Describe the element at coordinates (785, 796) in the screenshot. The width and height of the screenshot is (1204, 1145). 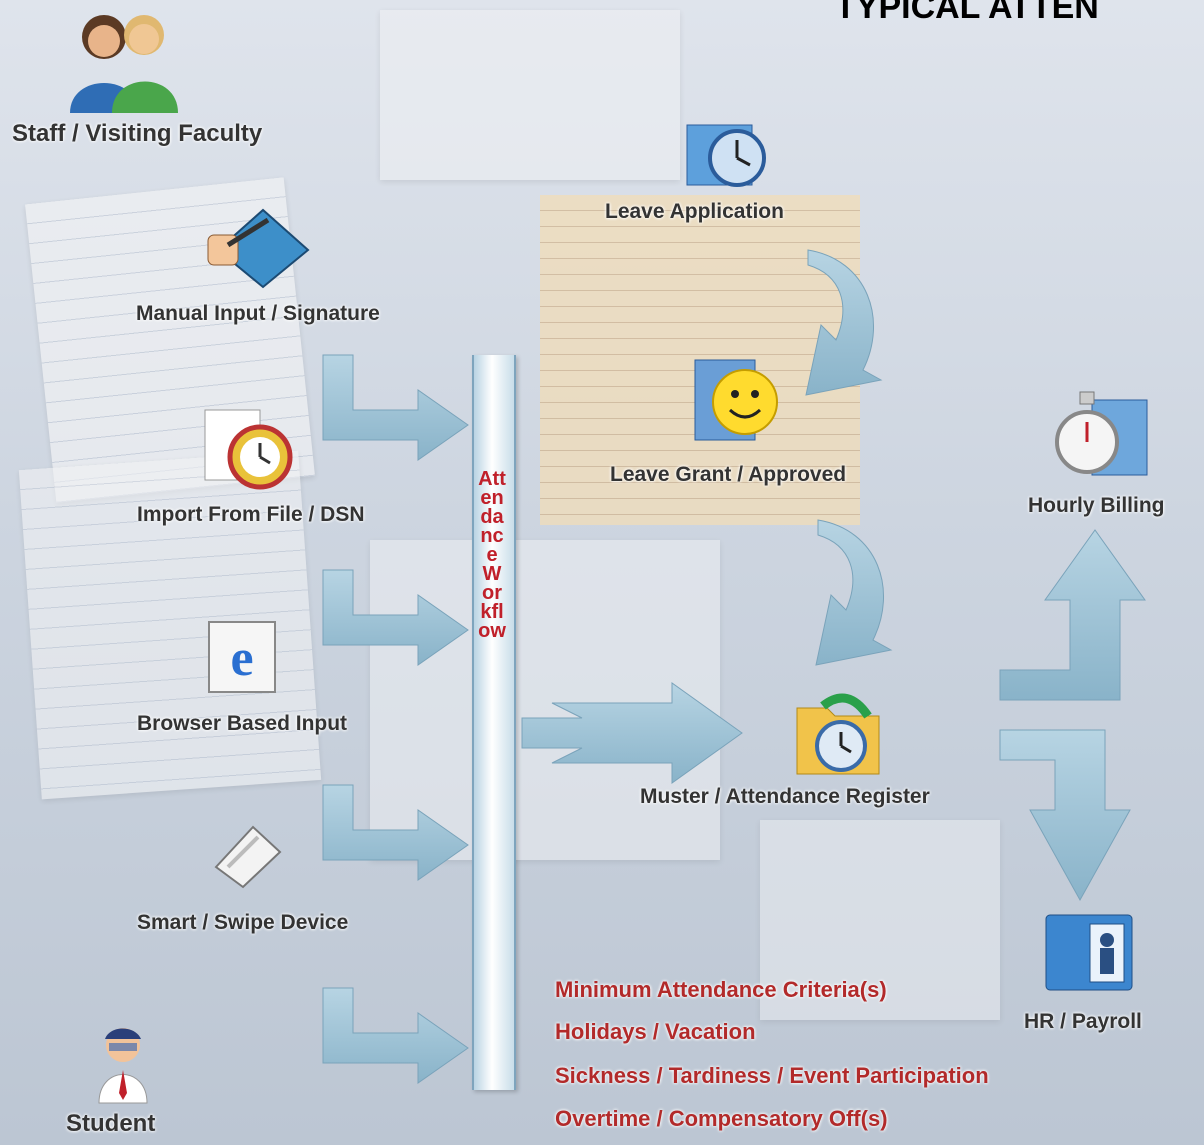
I see `label-muster: Muster / Attendance Register` at that location.